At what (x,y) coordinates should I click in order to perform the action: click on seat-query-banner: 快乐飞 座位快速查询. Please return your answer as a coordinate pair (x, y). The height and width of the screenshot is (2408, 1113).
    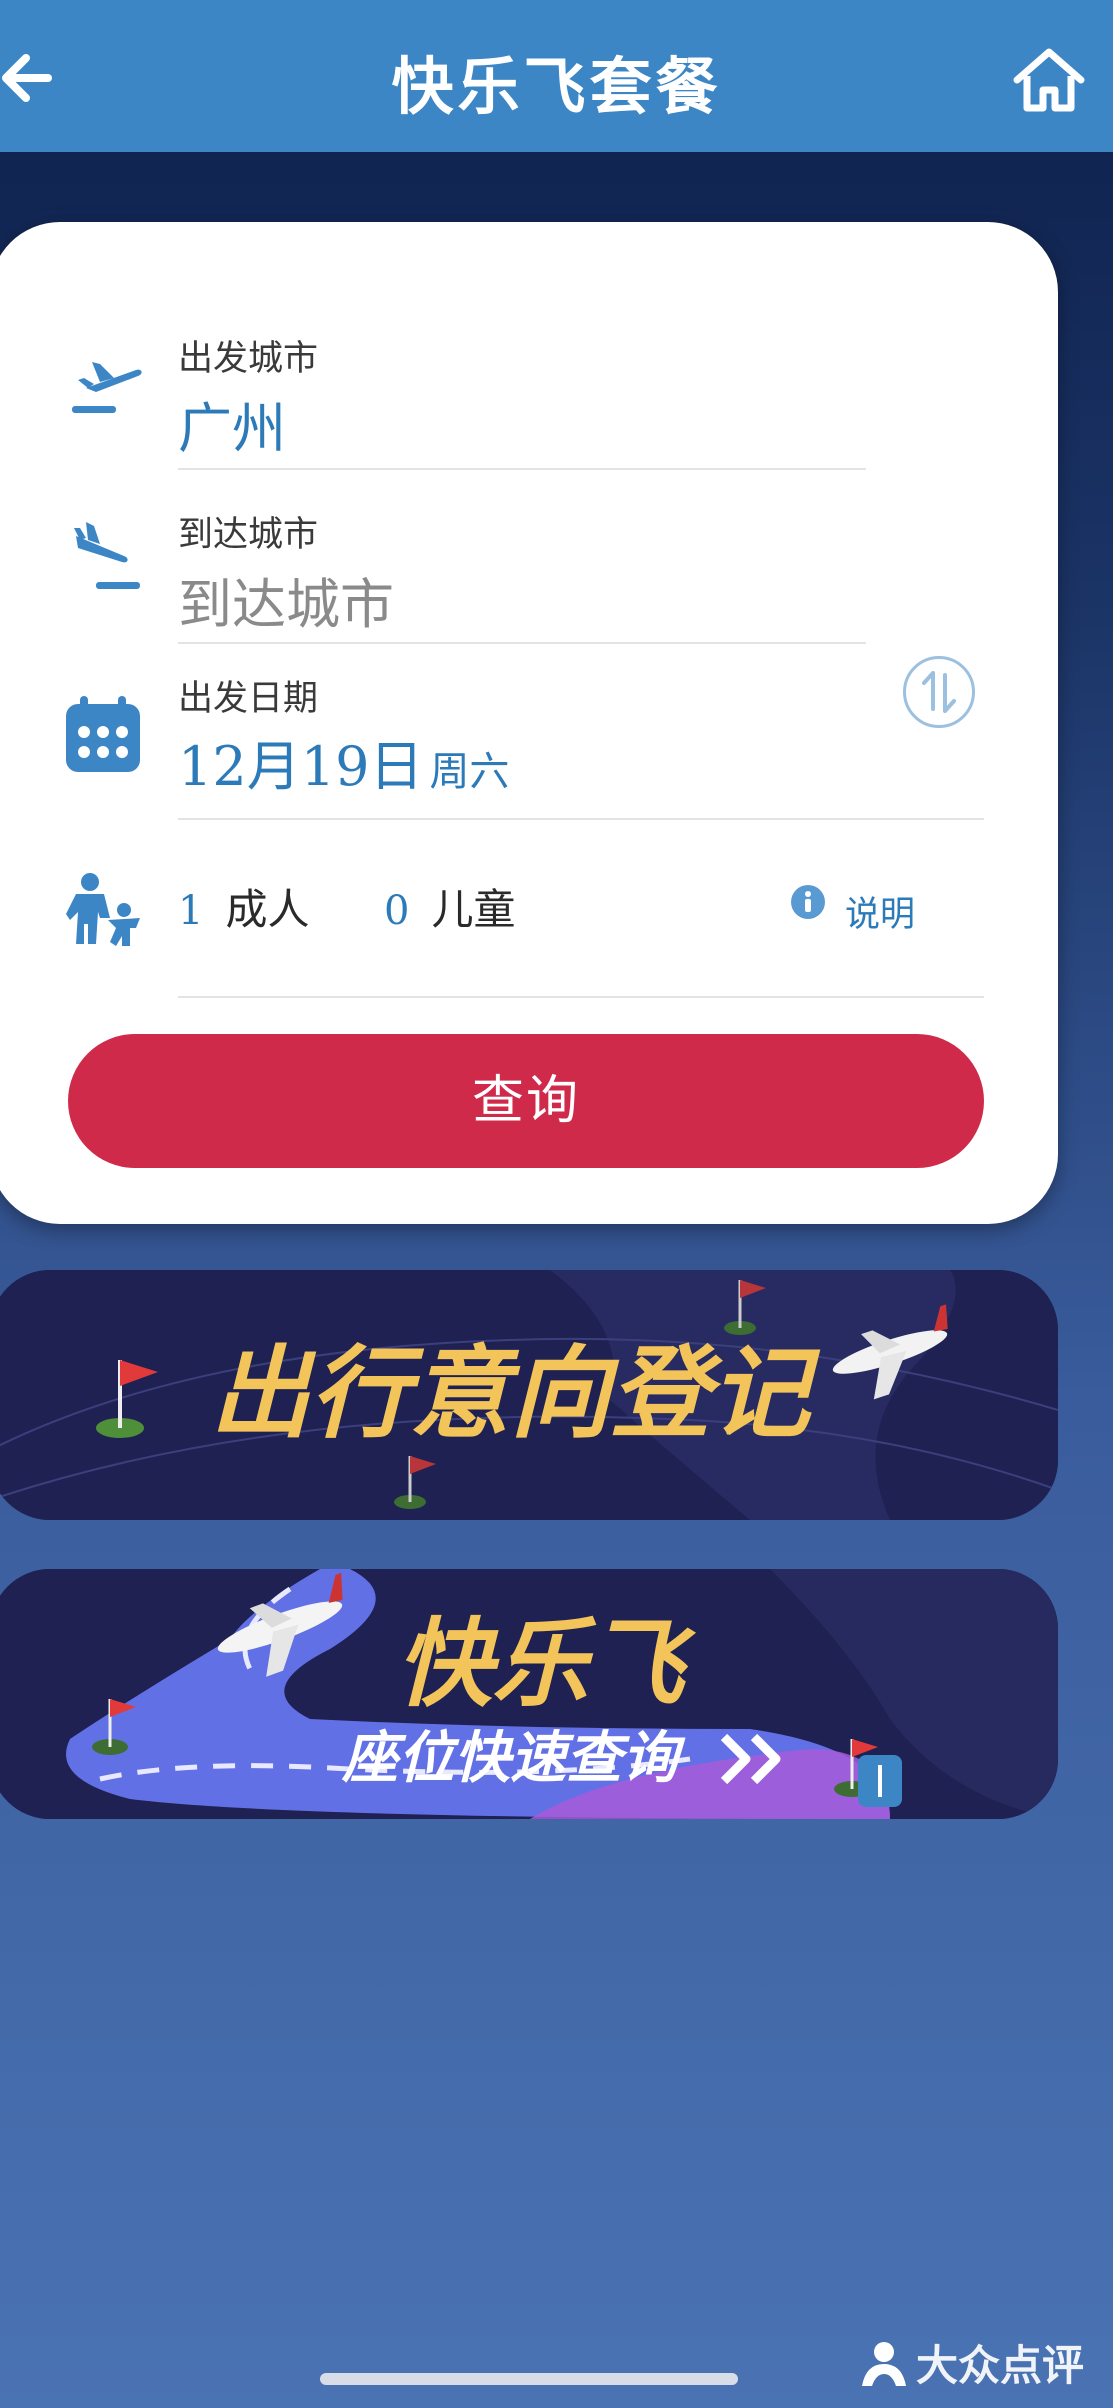
    Looking at the image, I should click on (529, 1694).